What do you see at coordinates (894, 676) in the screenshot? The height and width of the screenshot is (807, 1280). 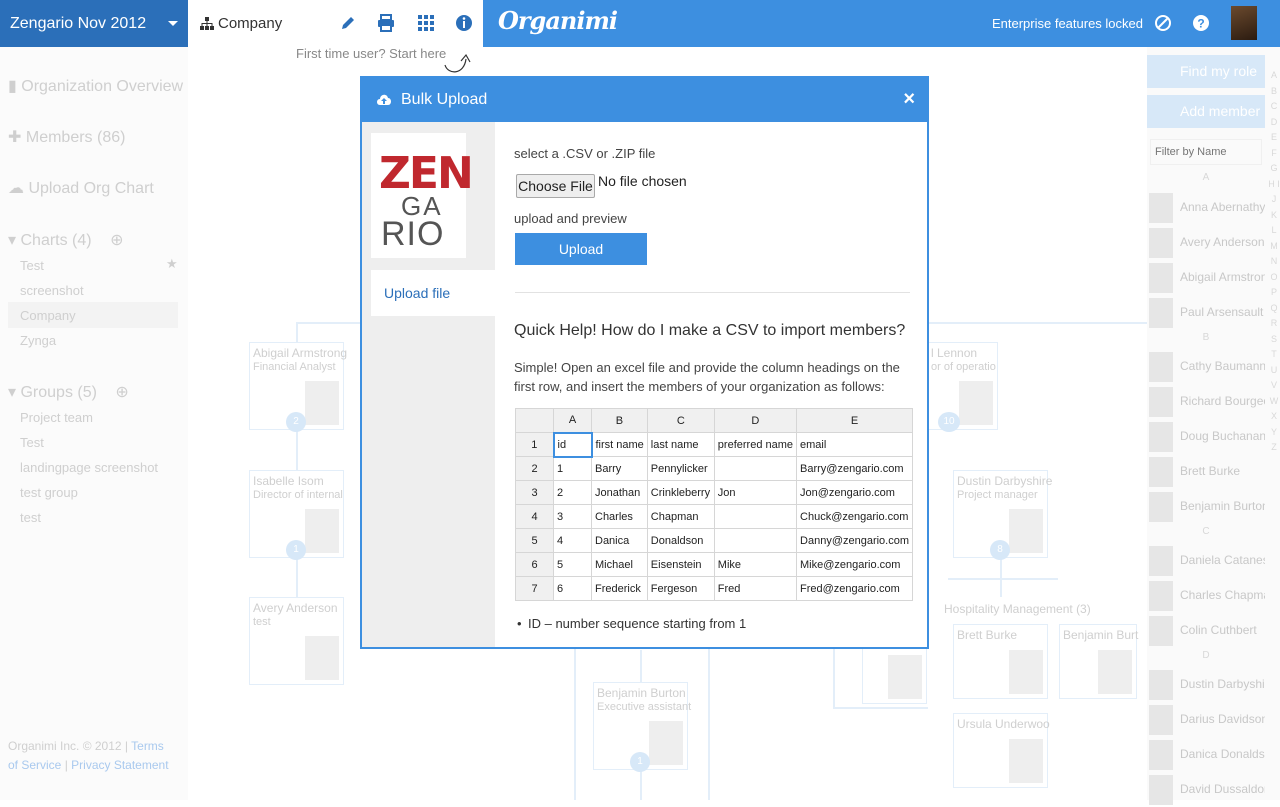 I see `chart-card` at bounding box center [894, 676].